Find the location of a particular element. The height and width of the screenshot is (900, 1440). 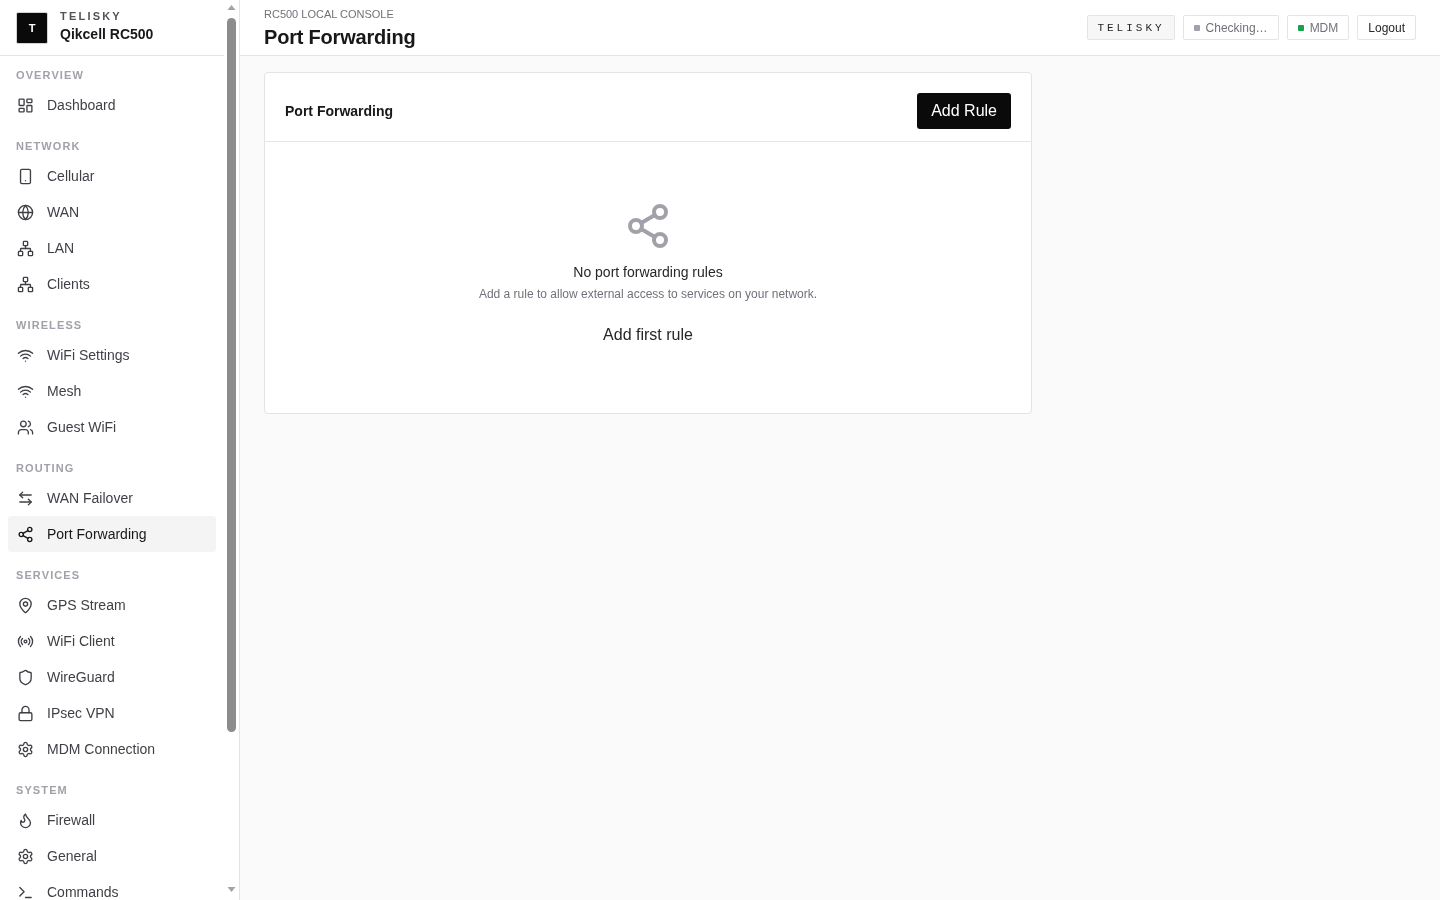

section-title: NETWORK is located at coordinates (48, 146).